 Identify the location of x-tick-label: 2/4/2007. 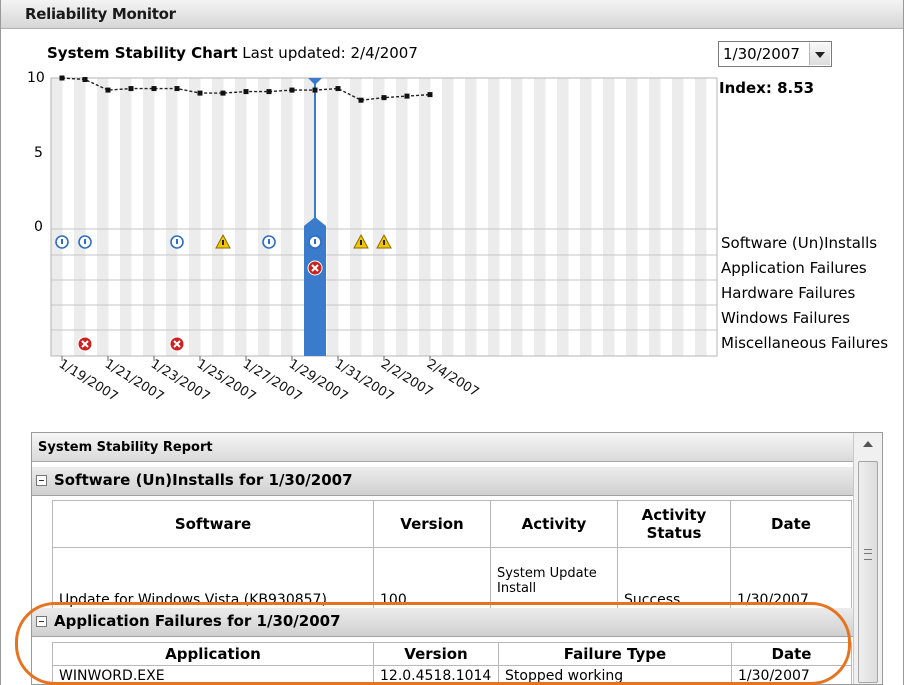
(452, 379).